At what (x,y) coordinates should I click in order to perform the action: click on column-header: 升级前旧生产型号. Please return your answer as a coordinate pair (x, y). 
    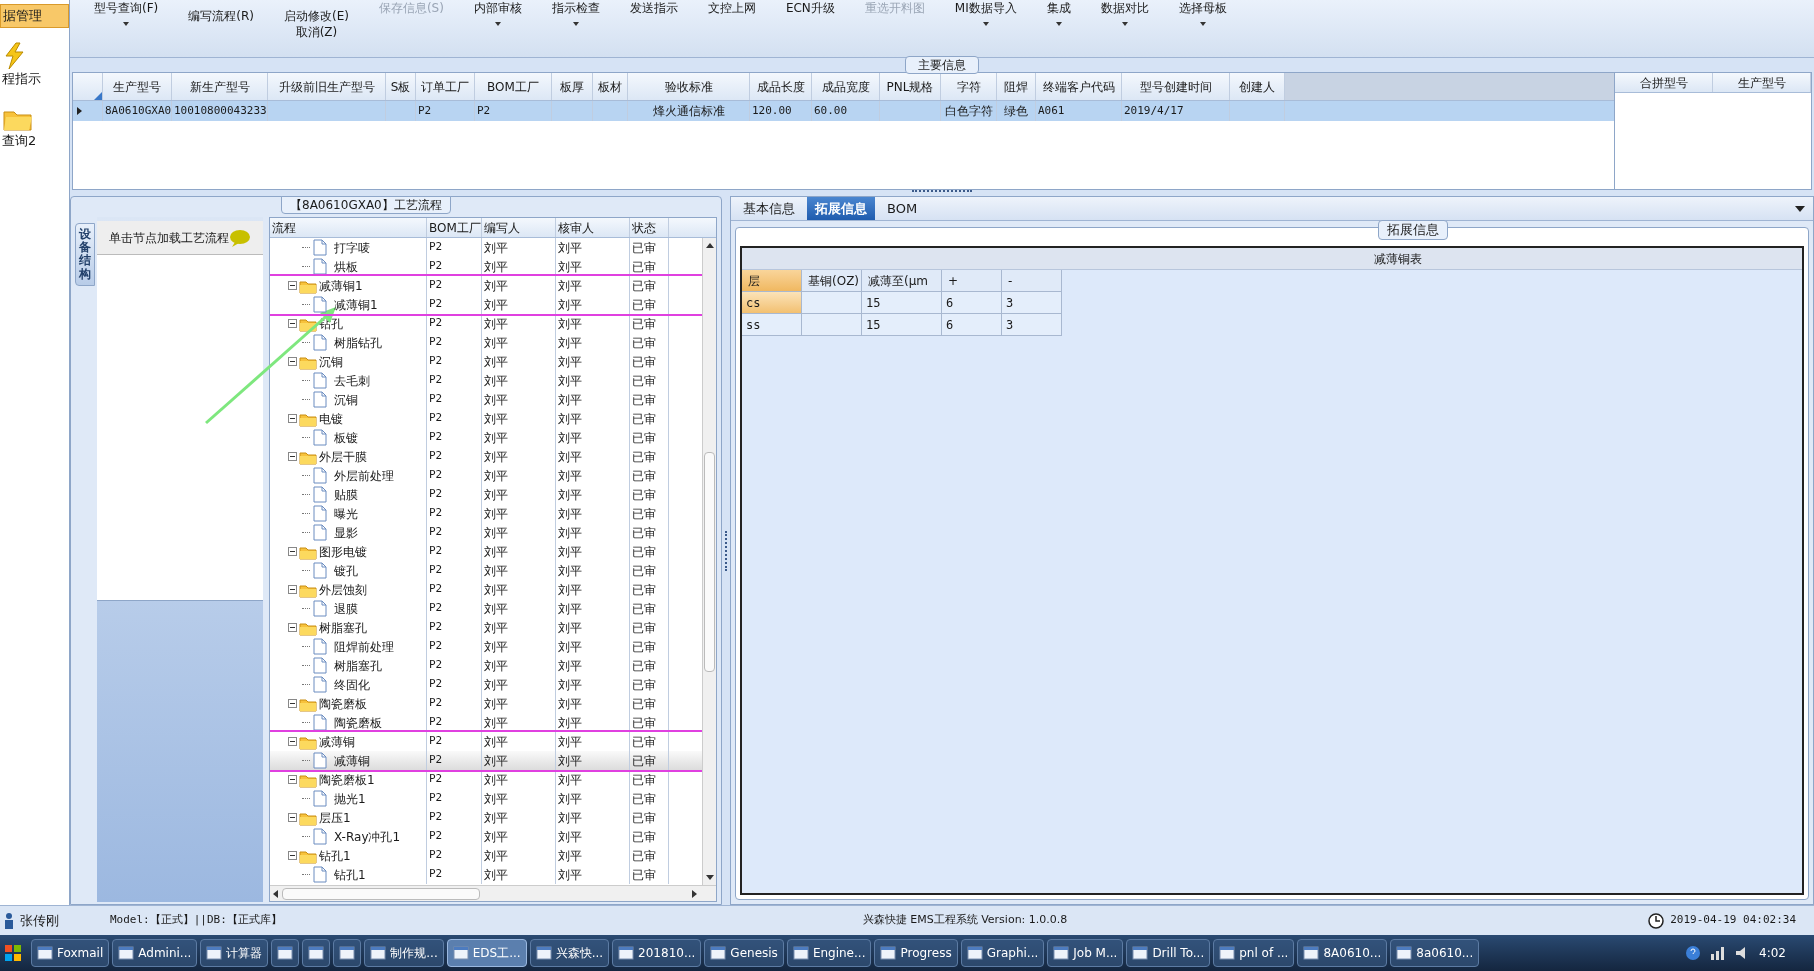
    Looking at the image, I should click on (327, 86).